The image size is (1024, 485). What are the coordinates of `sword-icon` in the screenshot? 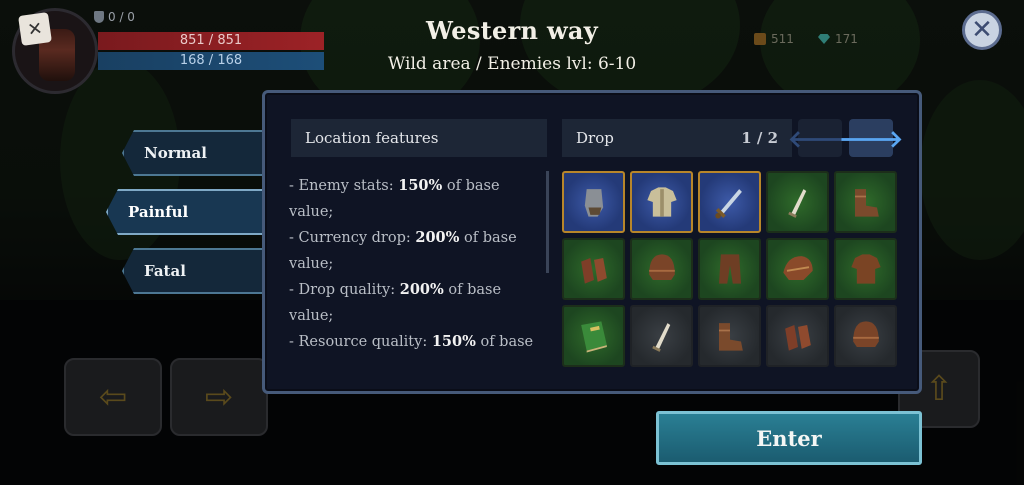 It's located at (728, 204).